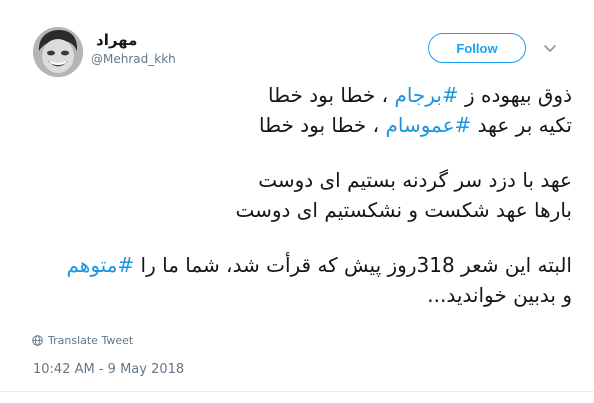  I want to click on avatar-photo-icon, so click(58, 52).